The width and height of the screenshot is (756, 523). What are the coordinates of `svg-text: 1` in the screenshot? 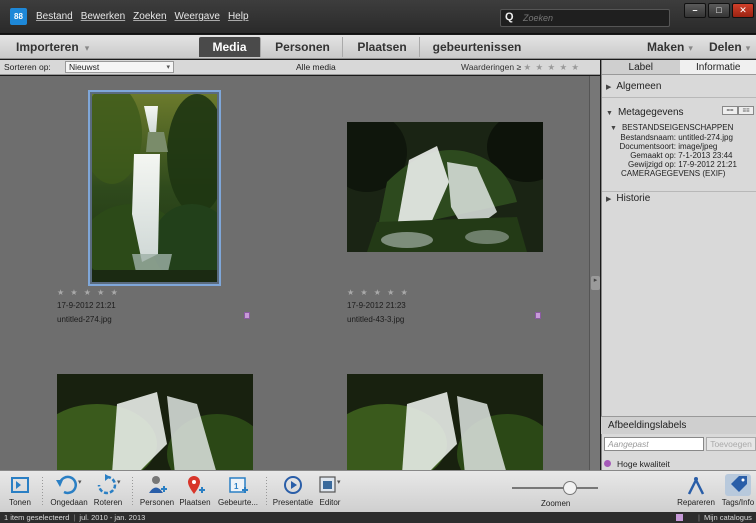 It's located at (236, 486).